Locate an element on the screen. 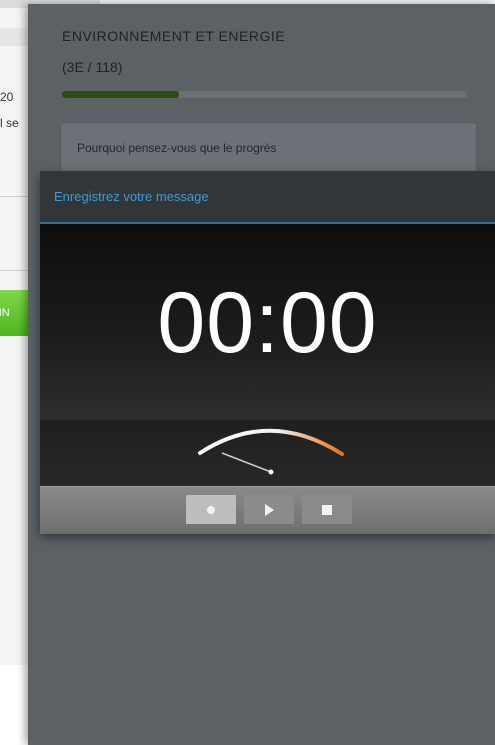 The image size is (495, 745). background-text-line-1: 20 is located at coordinates (7, 97).